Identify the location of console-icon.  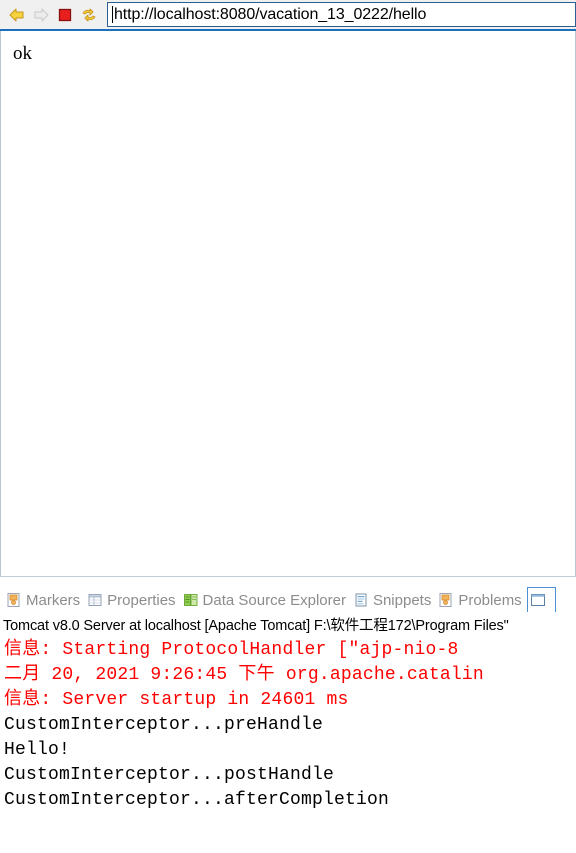
(537, 600).